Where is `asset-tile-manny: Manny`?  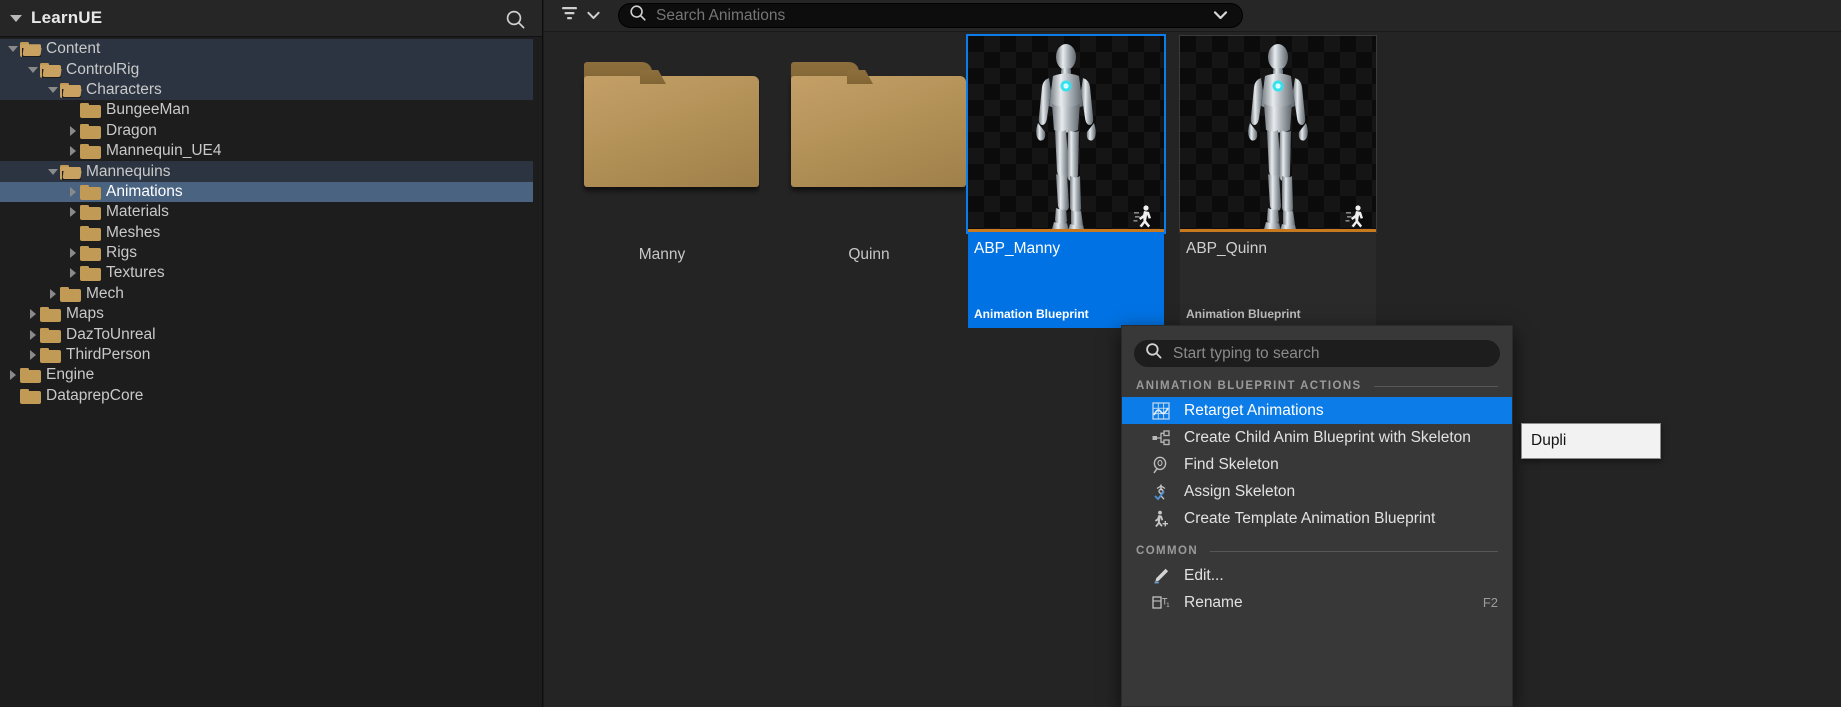
asset-tile-manny: Manny is located at coordinates (662, 150).